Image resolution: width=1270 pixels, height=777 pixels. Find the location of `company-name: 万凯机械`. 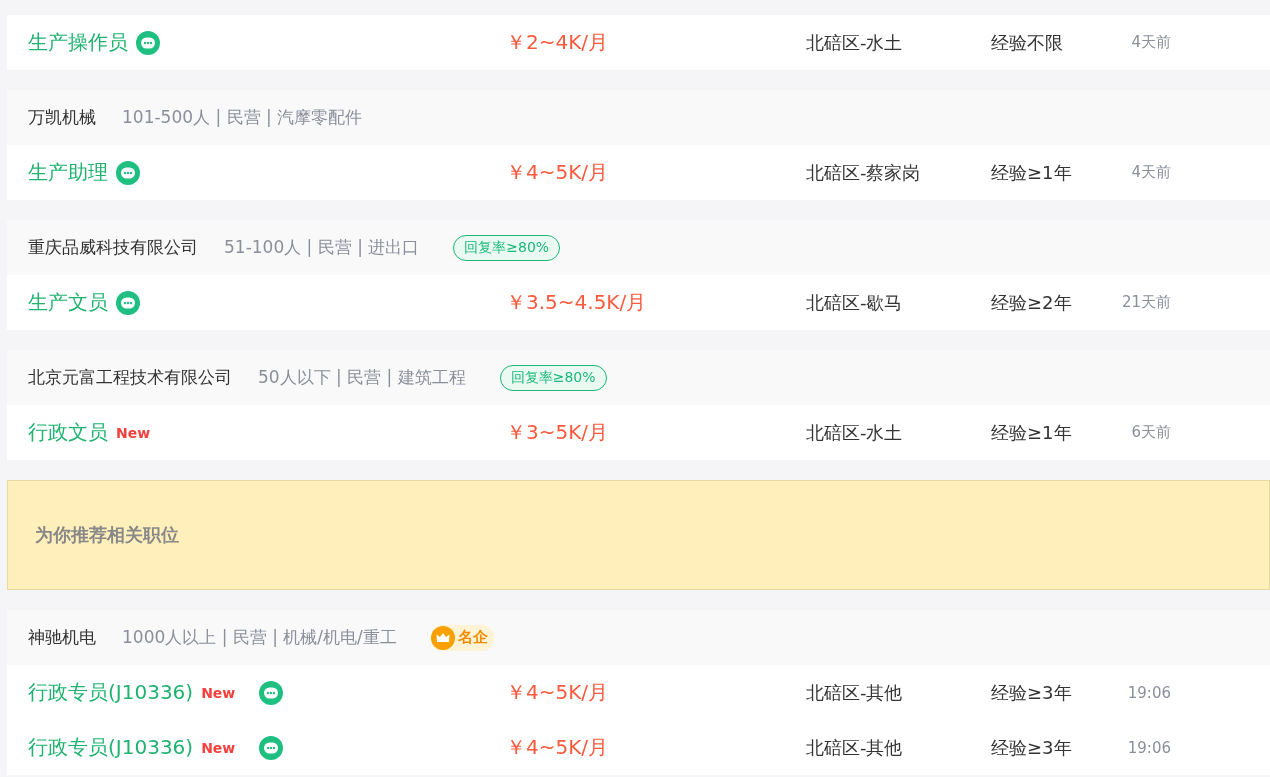

company-name: 万凯机械 is located at coordinates (62, 117).